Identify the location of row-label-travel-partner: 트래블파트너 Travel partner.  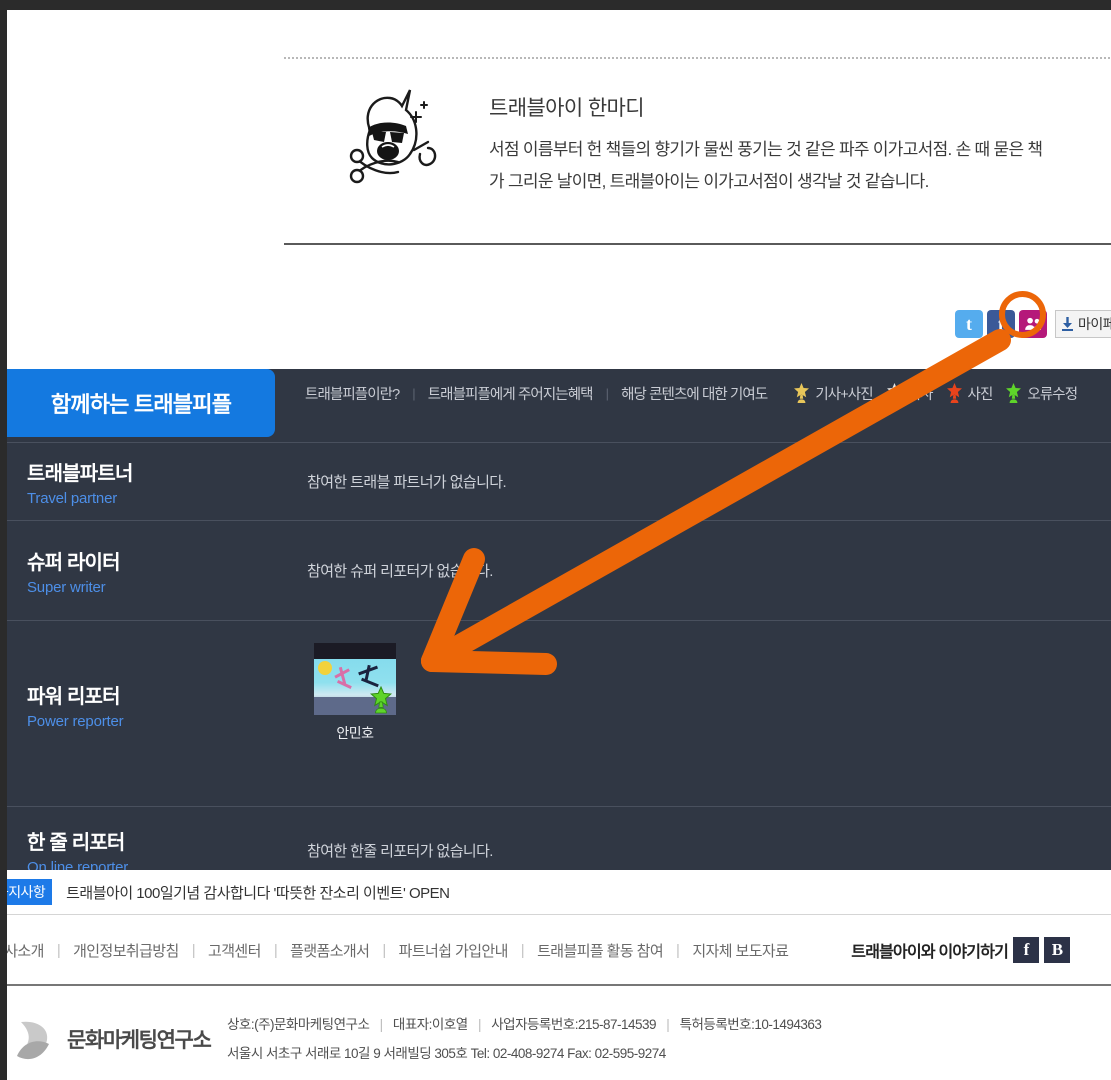
(157, 481).